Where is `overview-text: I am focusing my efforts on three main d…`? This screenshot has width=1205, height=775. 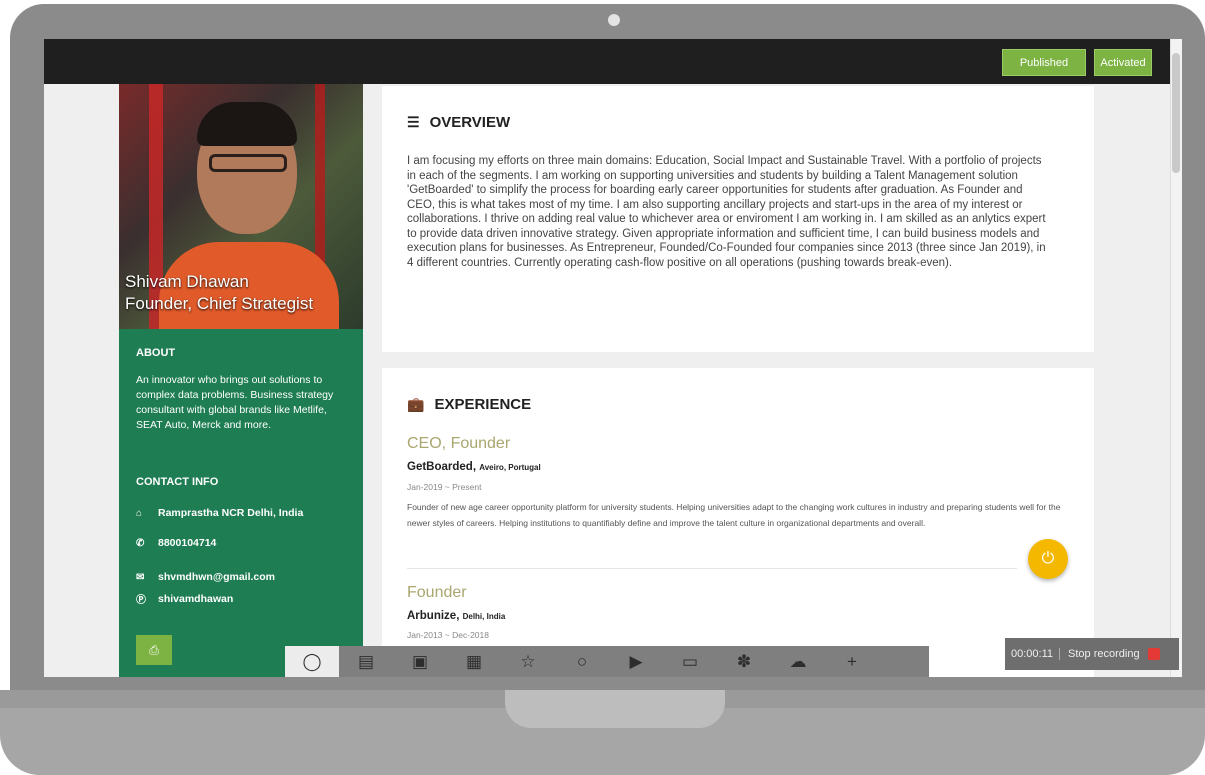 overview-text: I am focusing my efforts on three main d… is located at coordinates (726, 212).